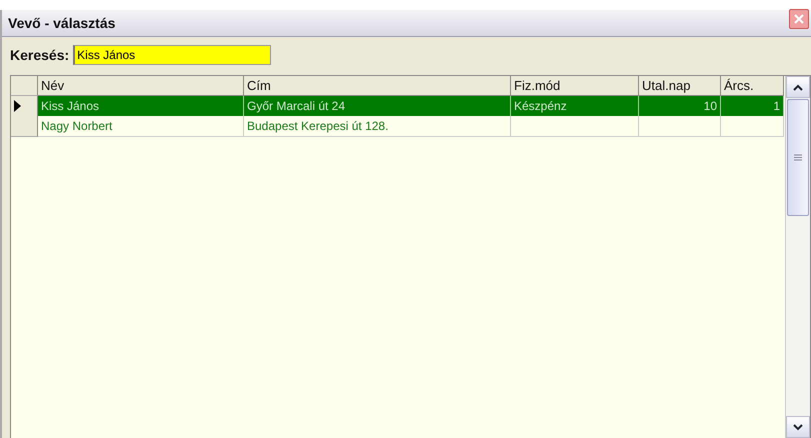  What do you see at coordinates (752, 106) in the screenshot?
I see `table-cell: 1` at bounding box center [752, 106].